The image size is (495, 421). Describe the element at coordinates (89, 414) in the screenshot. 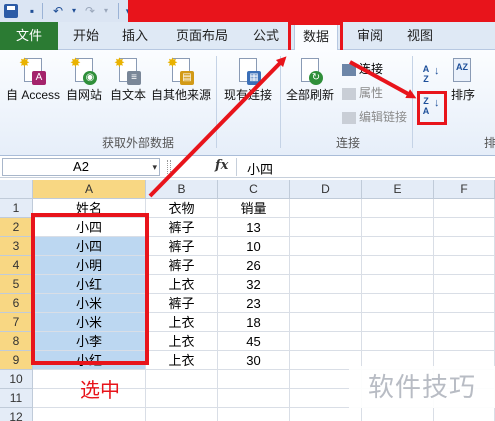

I see `cell-a12` at that location.